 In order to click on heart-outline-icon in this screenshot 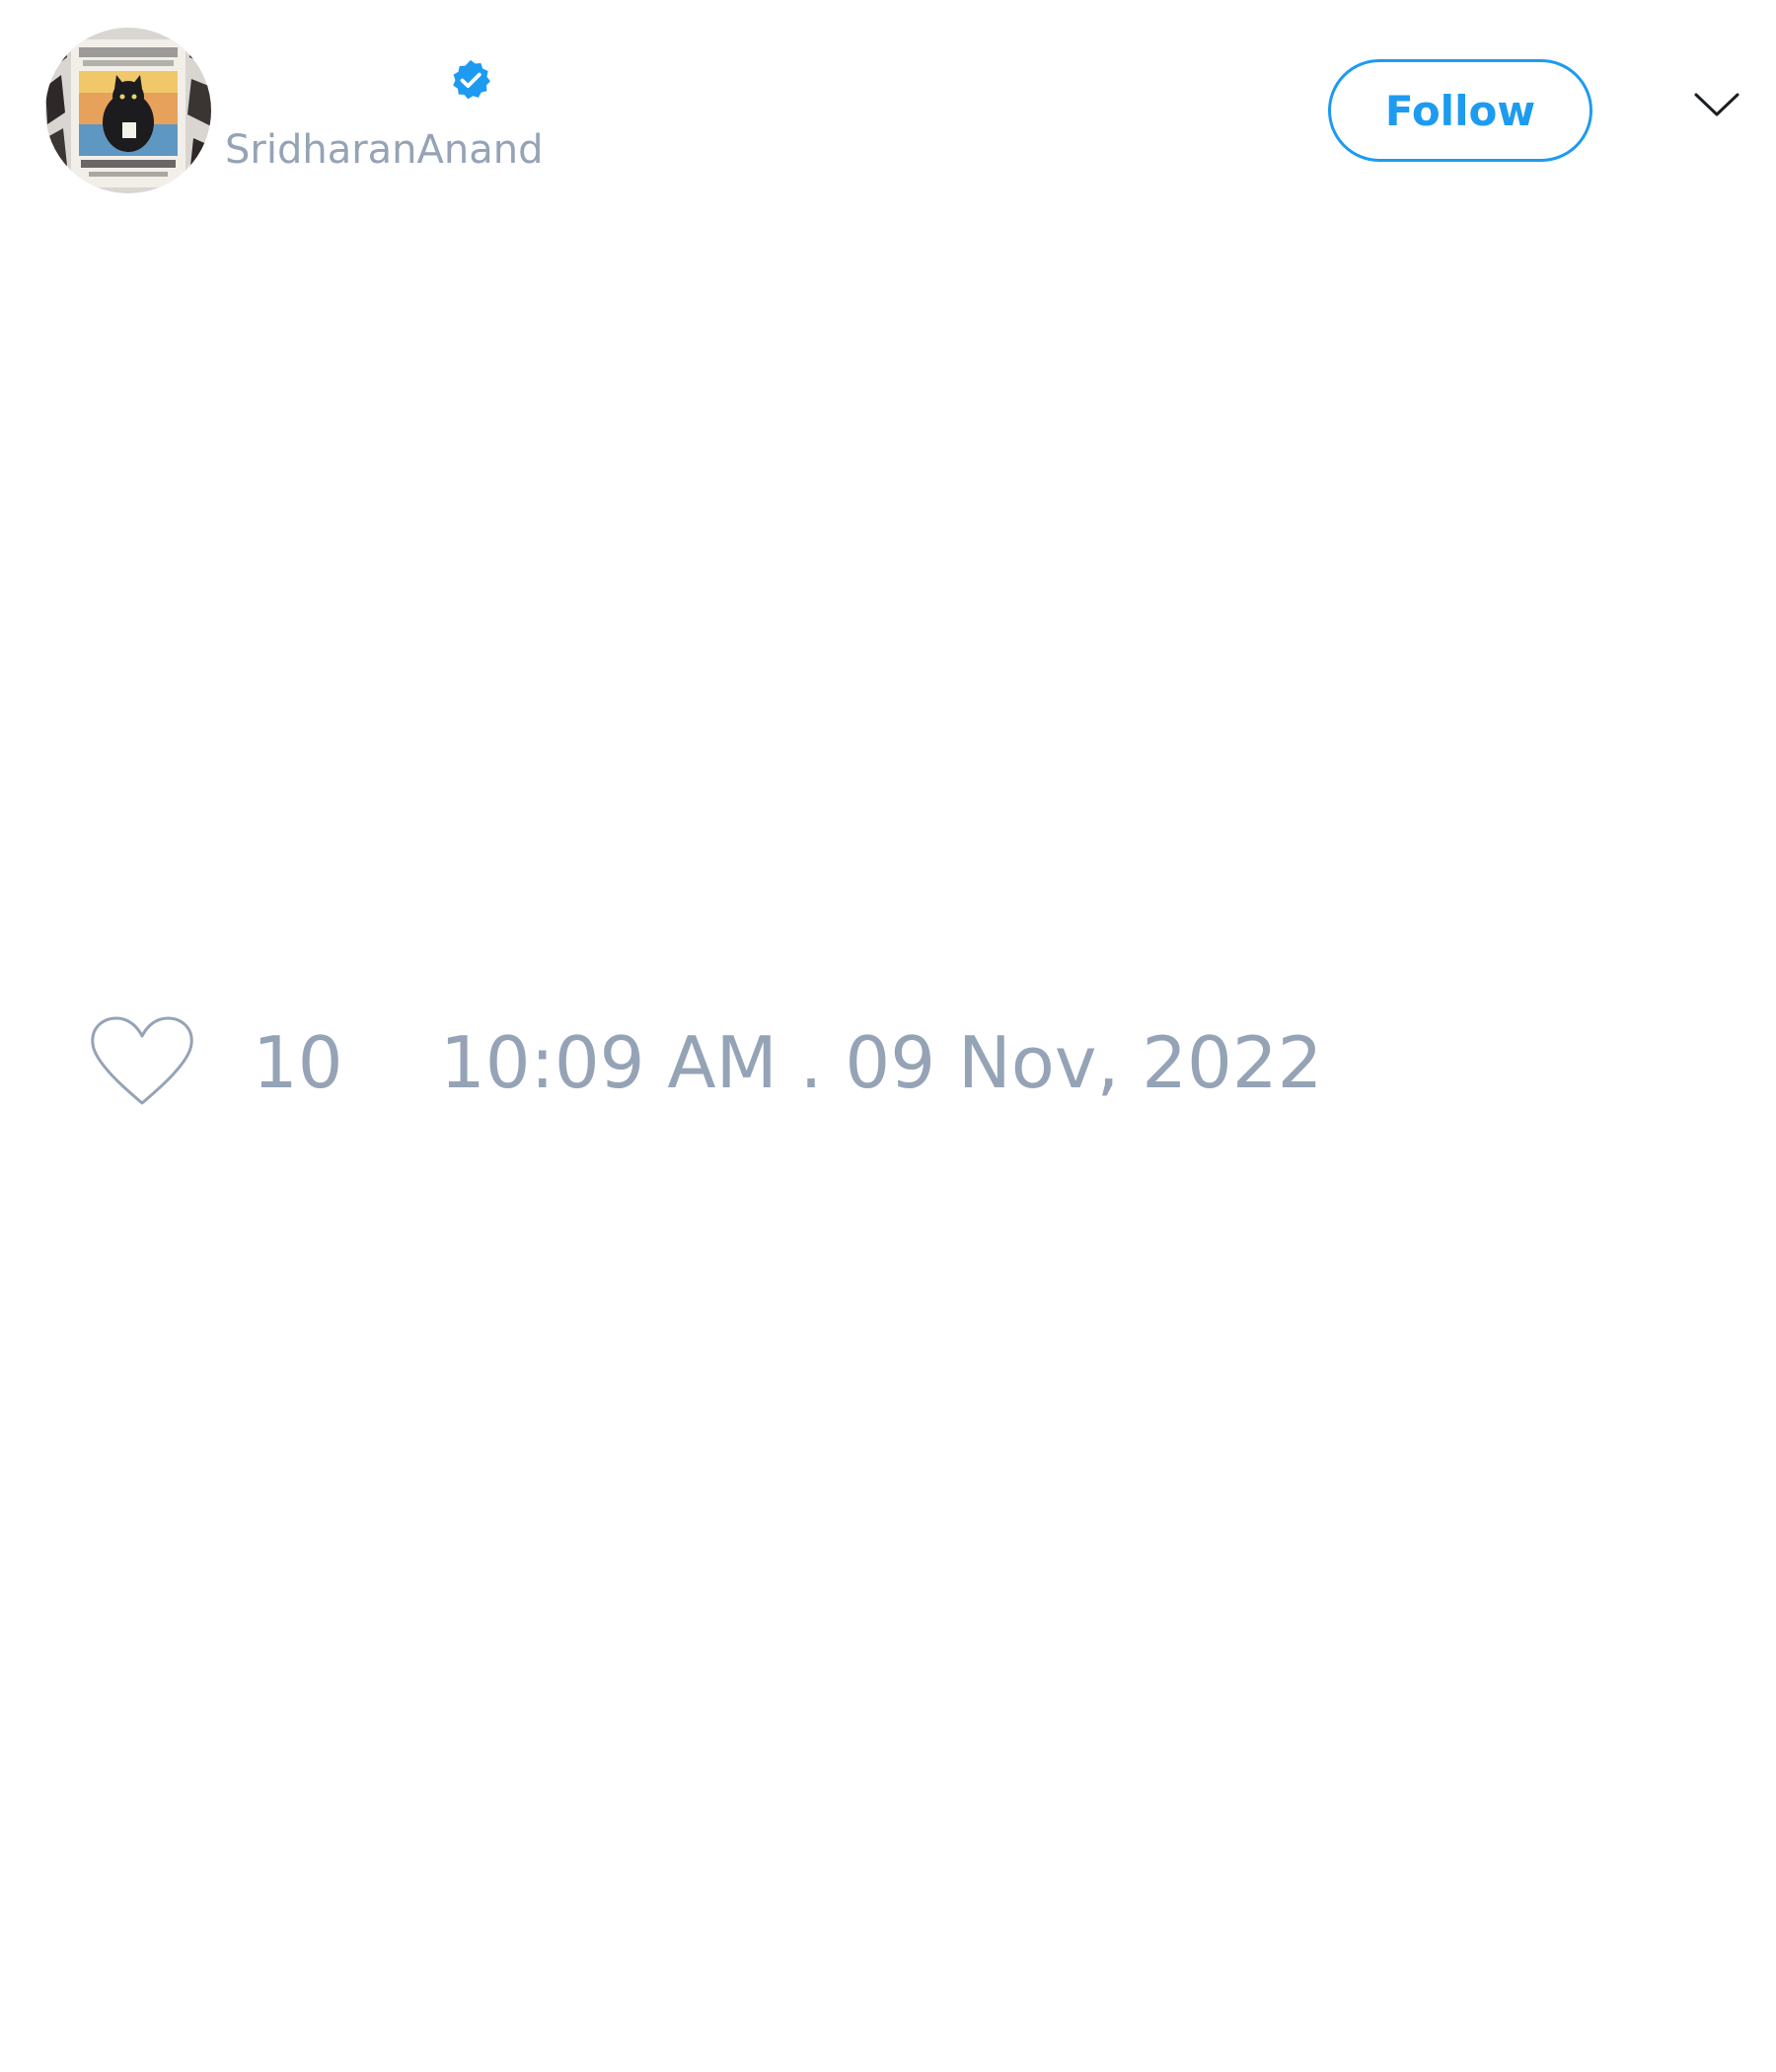, I will do `click(142, 1061)`.